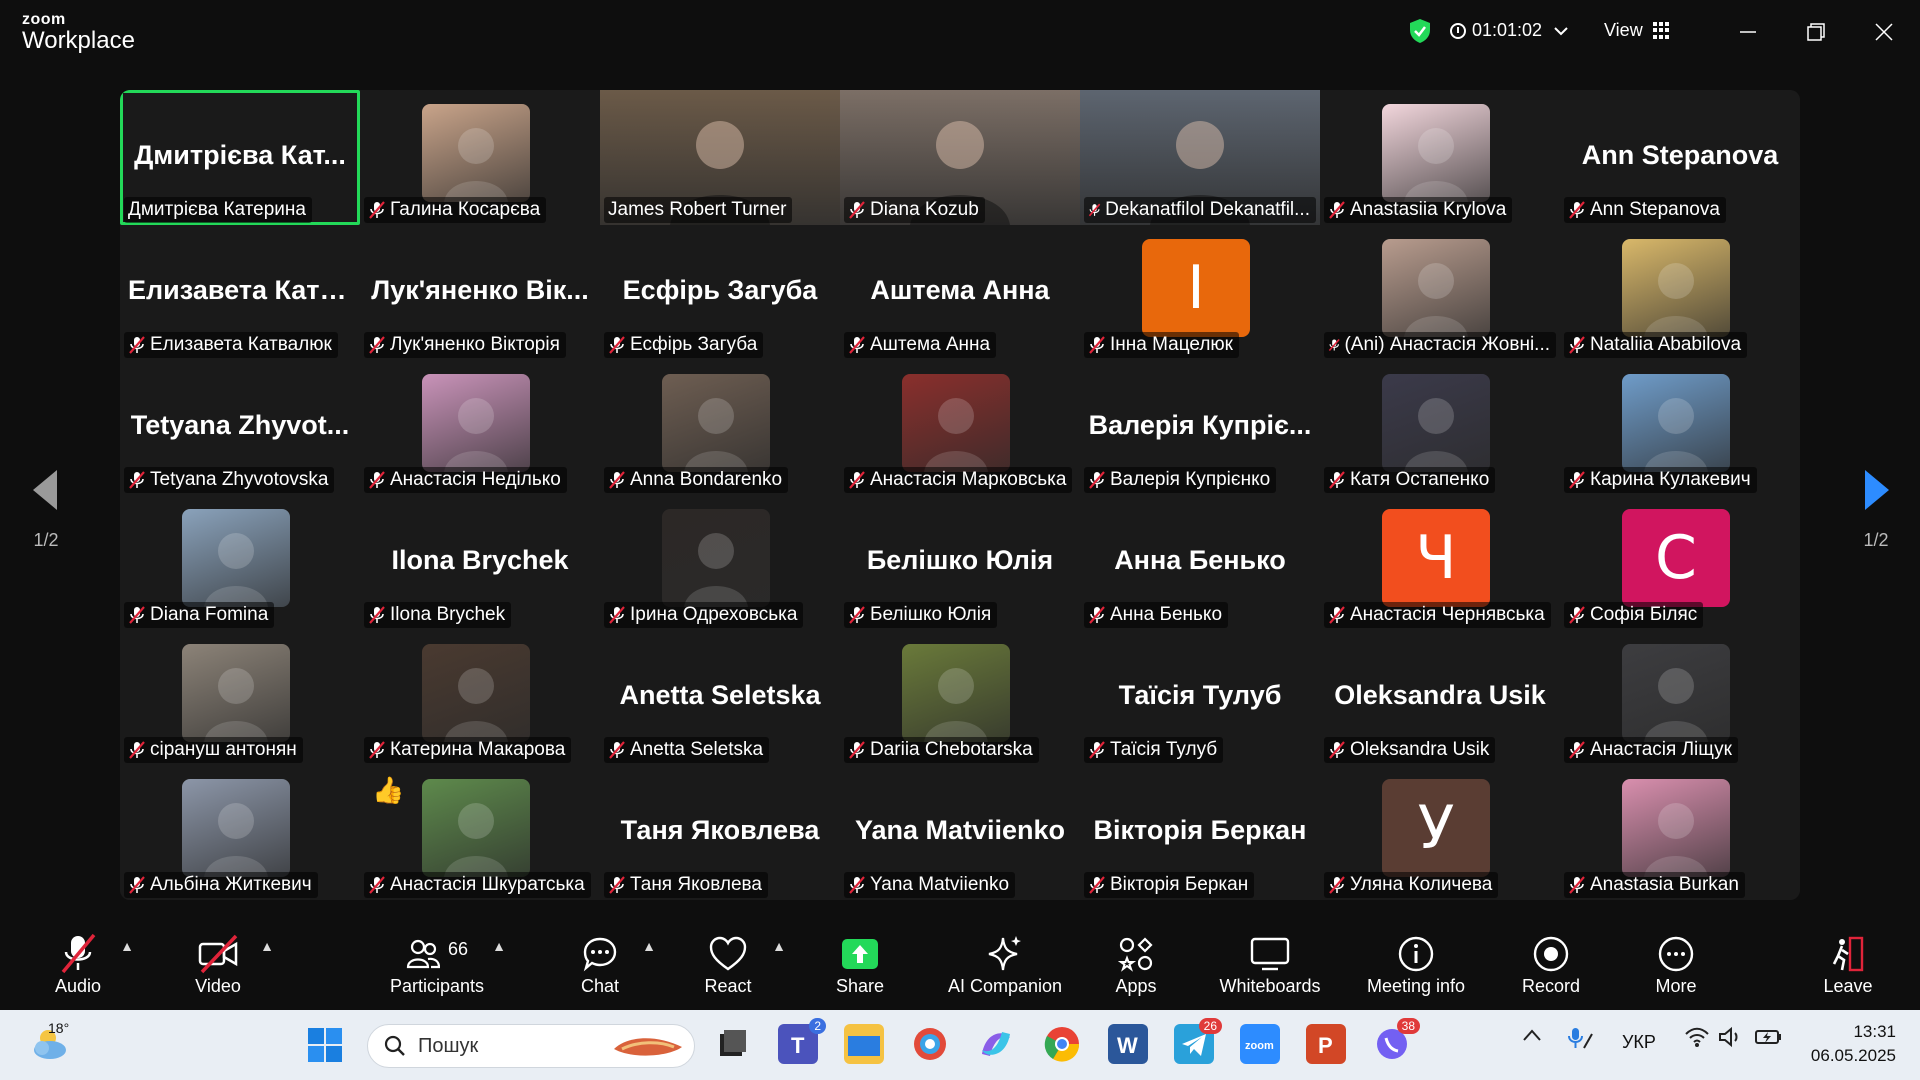 The width and height of the screenshot is (1920, 1080). I want to click on participant-tile: Diana Fomina, so click(240, 562).